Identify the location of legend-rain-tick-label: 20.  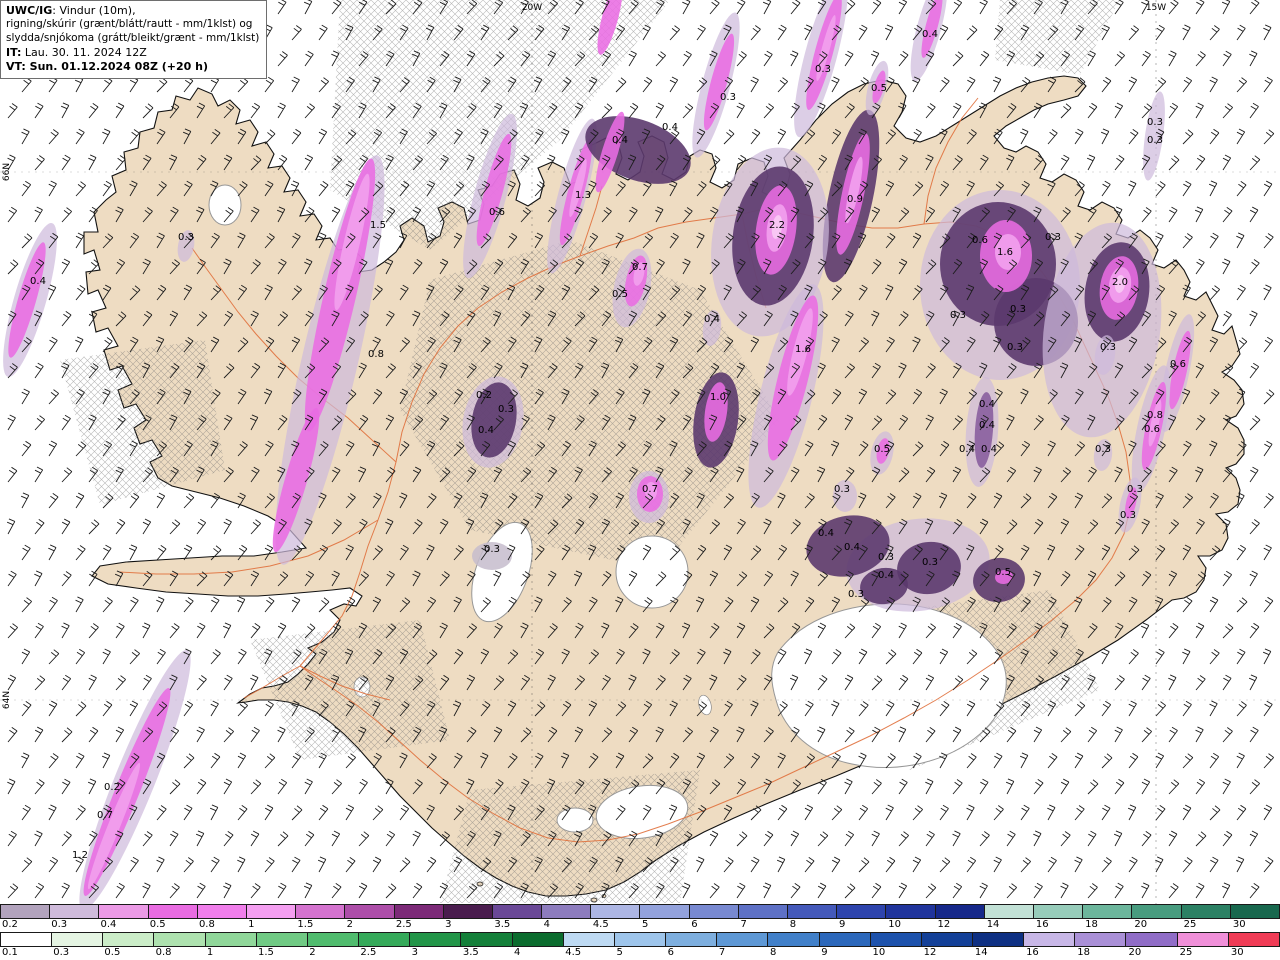
(1135, 952).